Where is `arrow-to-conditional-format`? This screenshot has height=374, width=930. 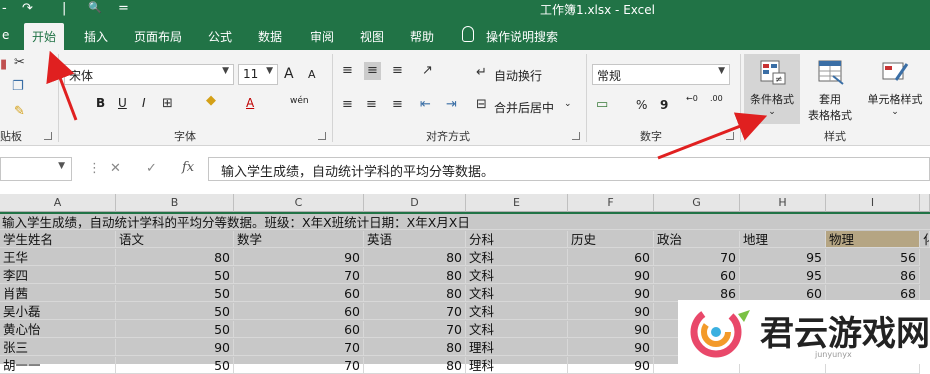
arrow-to-conditional-format is located at coordinates (712, 136).